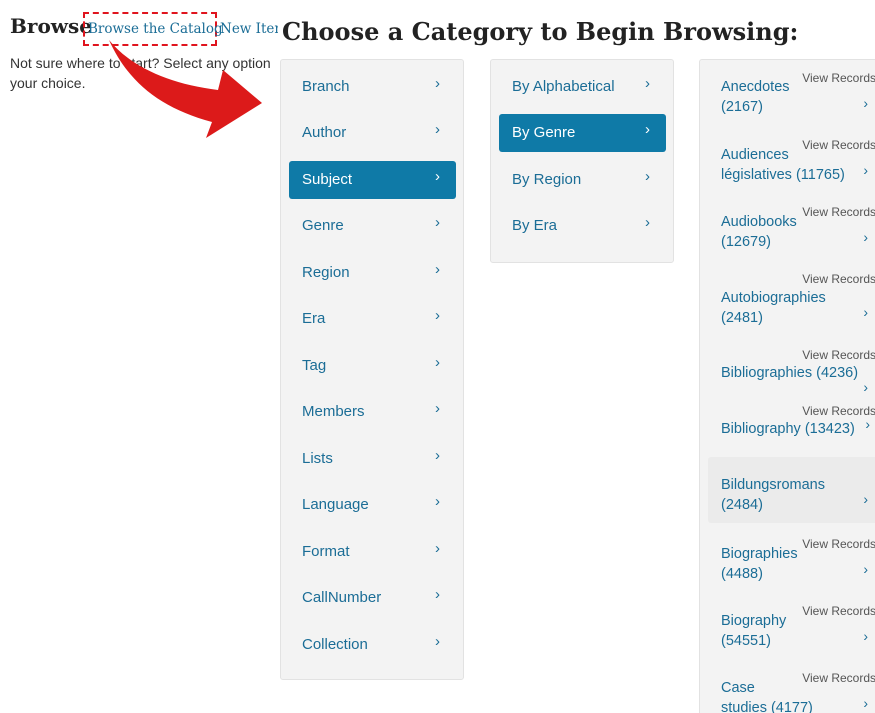  Describe the element at coordinates (372, 412) in the screenshot. I see `category-item-members: Members ›` at that location.